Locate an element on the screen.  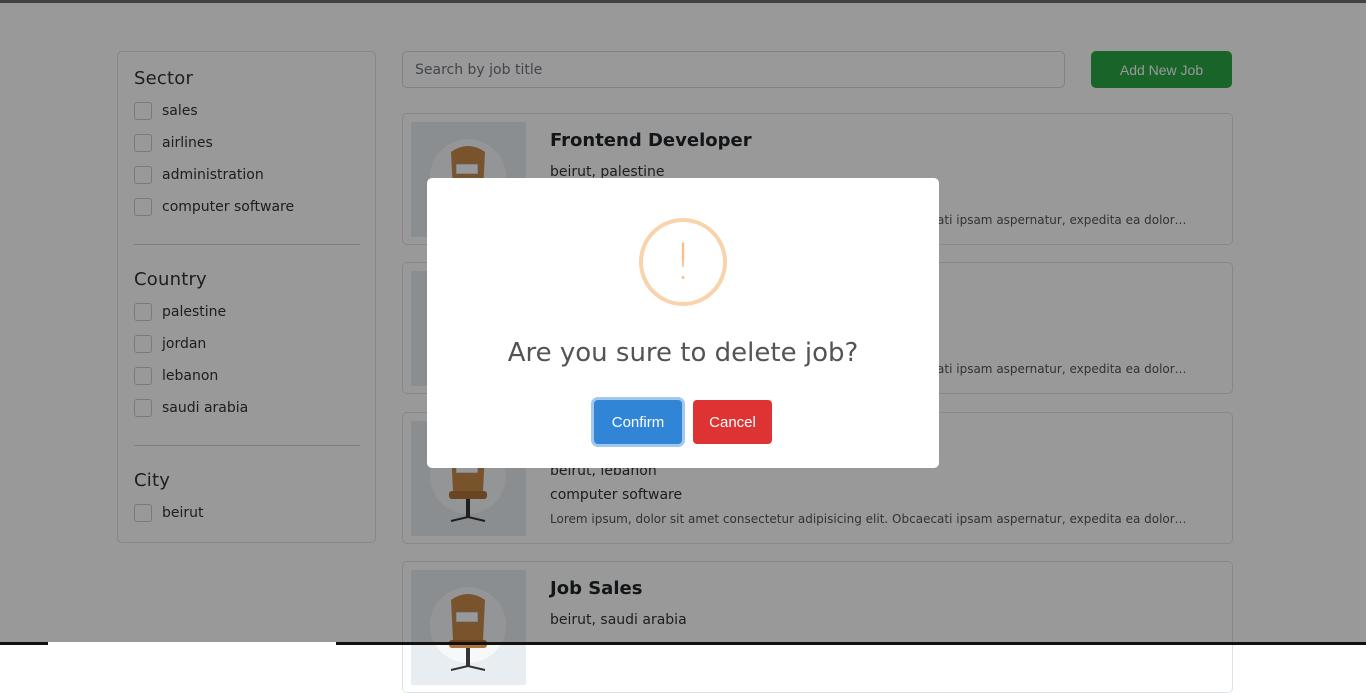
confirm-button: Confirm is located at coordinates (638, 422).